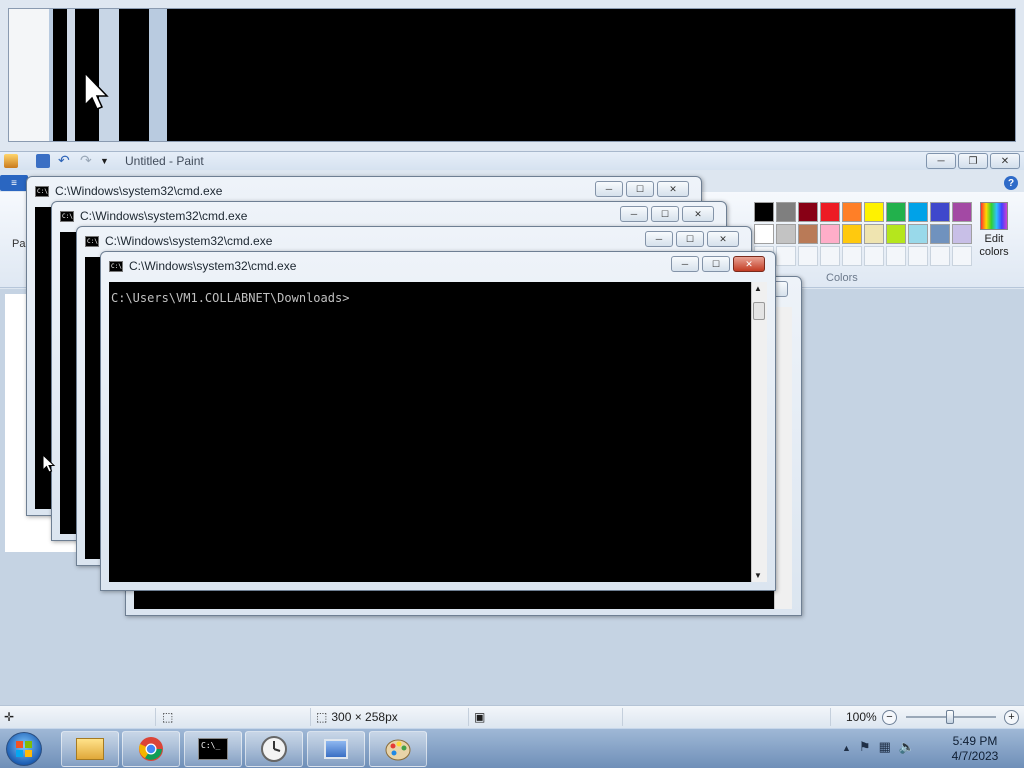 This screenshot has width=1024, height=768. What do you see at coordinates (973, 161) in the screenshot?
I see `maximize-button: ❐` at bounding box center [973, 161].